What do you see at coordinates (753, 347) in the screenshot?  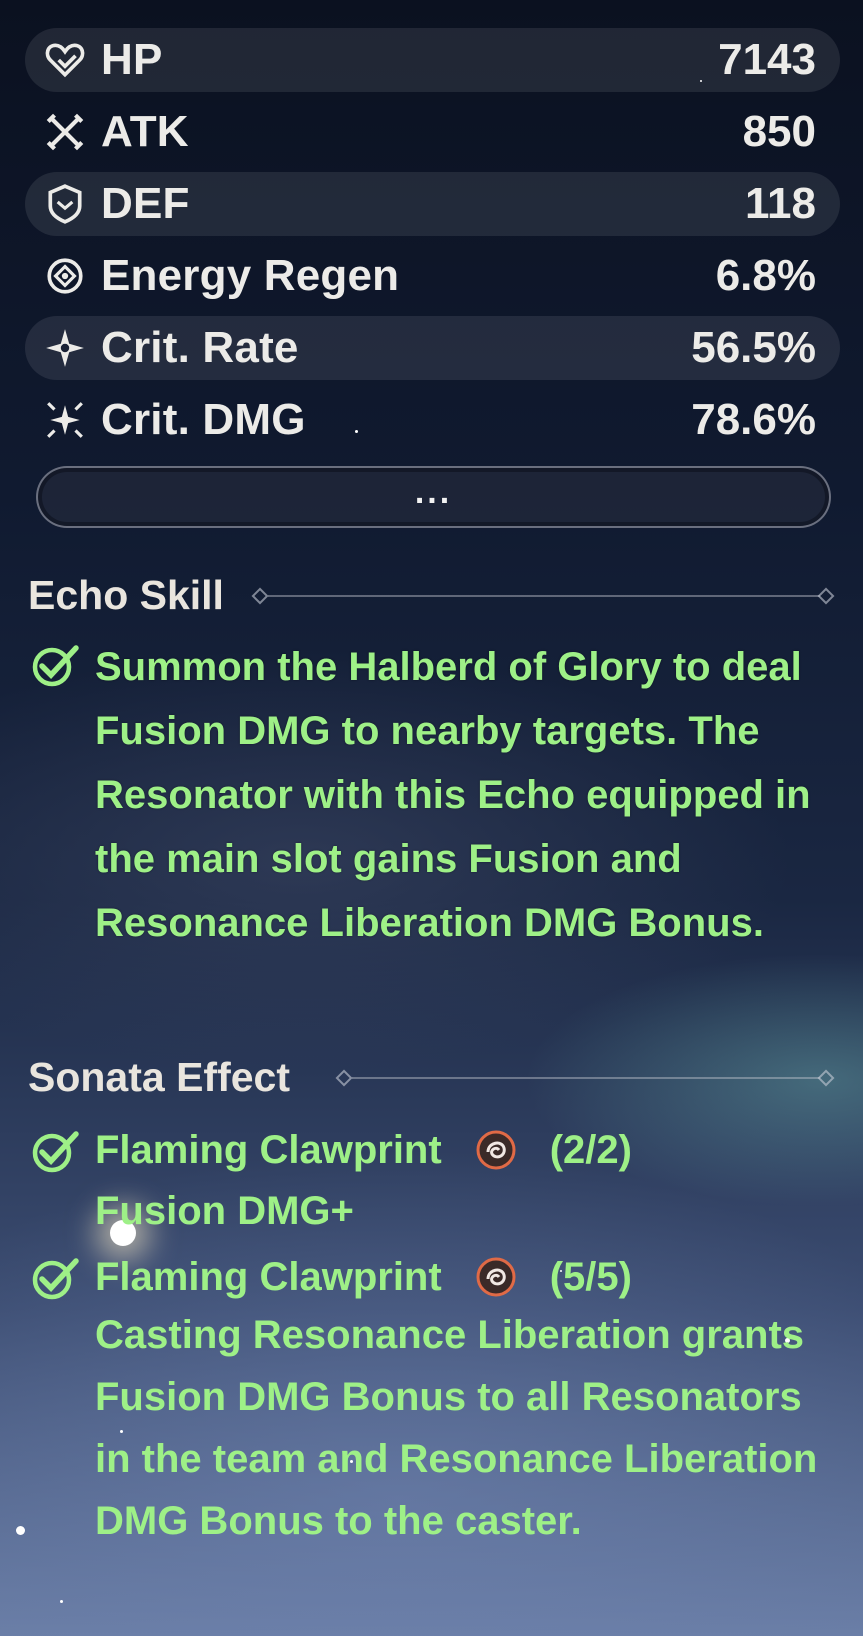 I see `stat-value: 56.5%` at bounding box center [753, 347].